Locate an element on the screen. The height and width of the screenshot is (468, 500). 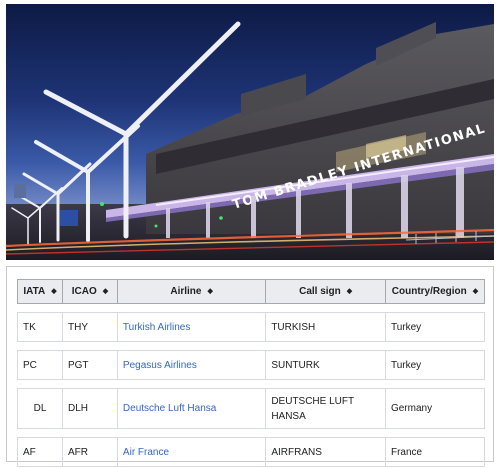
cell-icao: THY is located at coordinates (89, 327).